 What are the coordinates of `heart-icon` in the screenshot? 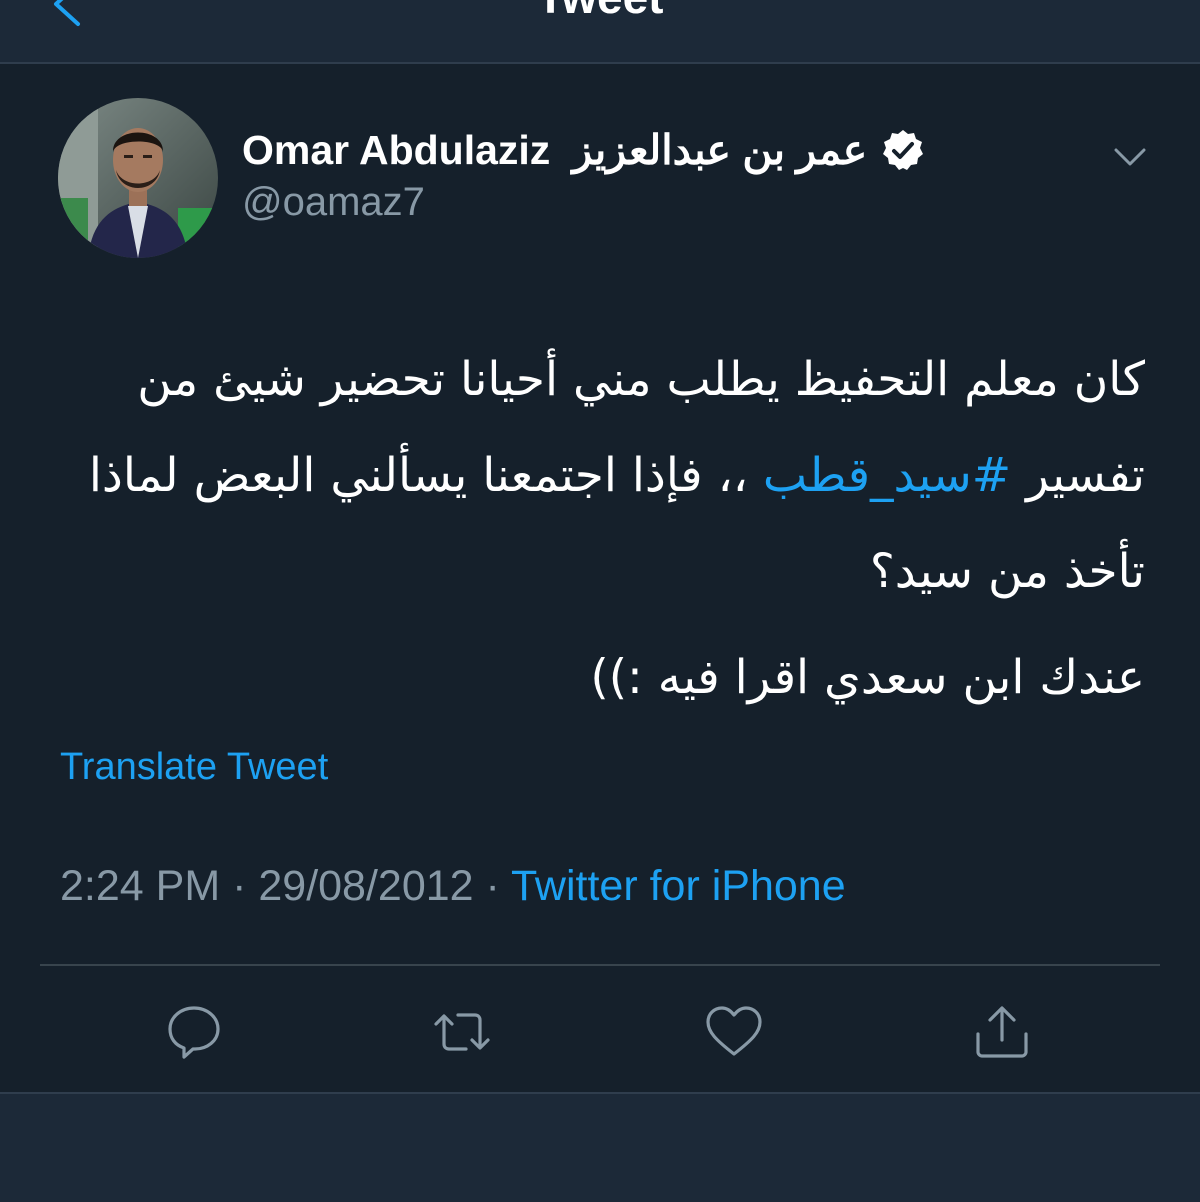 It's located at (734, 1032).